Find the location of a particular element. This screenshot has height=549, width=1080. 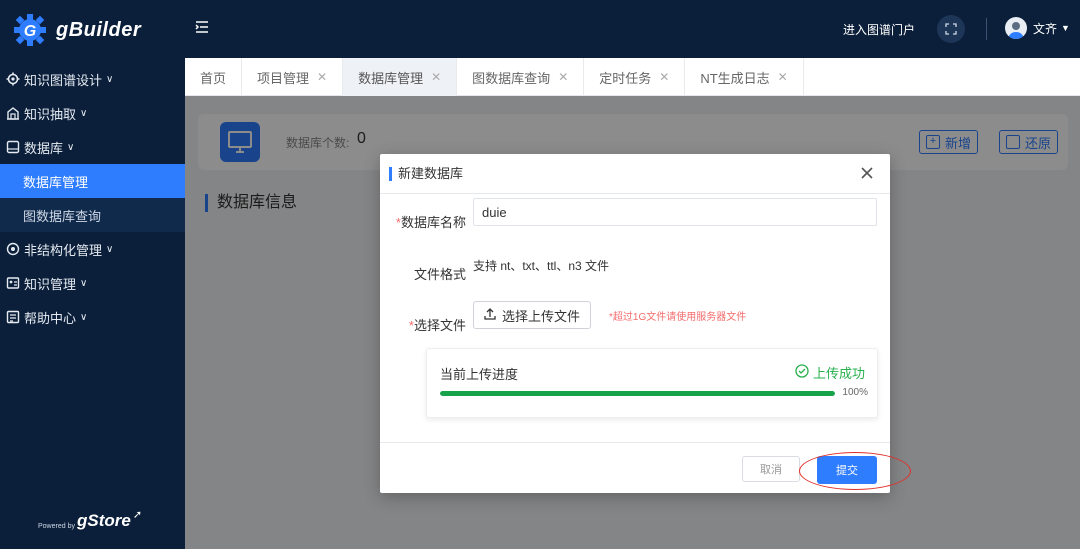

format-label: 文件格式 is located at coordinates (439, 274).